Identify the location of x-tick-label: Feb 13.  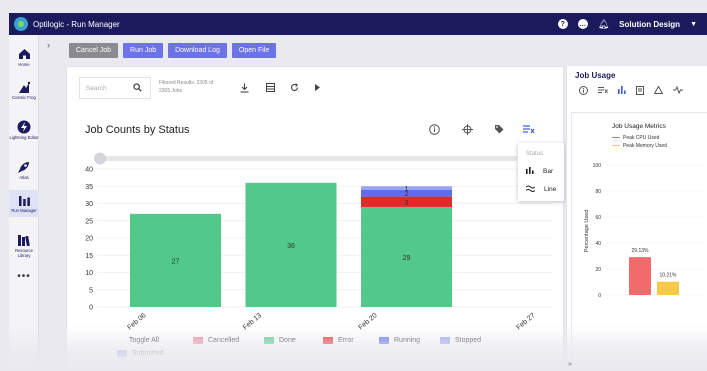
(252, 321).